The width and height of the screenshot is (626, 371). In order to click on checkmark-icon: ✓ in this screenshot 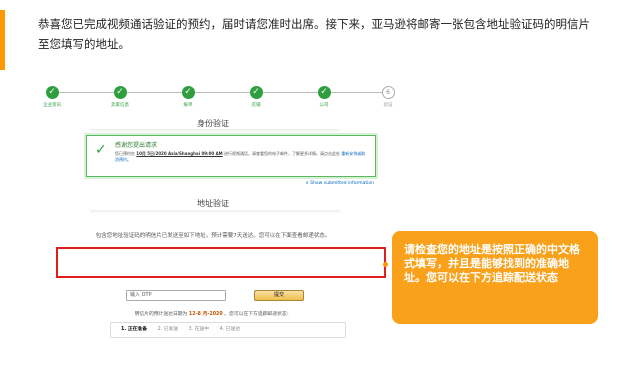, I will do `click(101, 150)`.